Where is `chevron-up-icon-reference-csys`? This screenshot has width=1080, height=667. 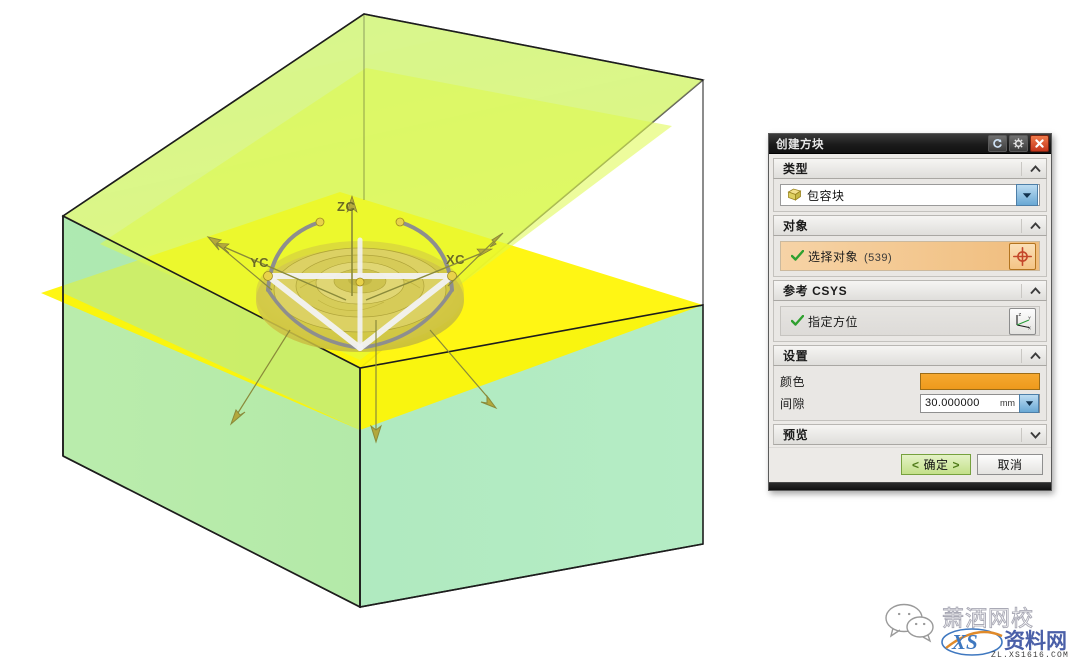
chevron-up-icon-reference-csys is located at coordinates (1031, 290).